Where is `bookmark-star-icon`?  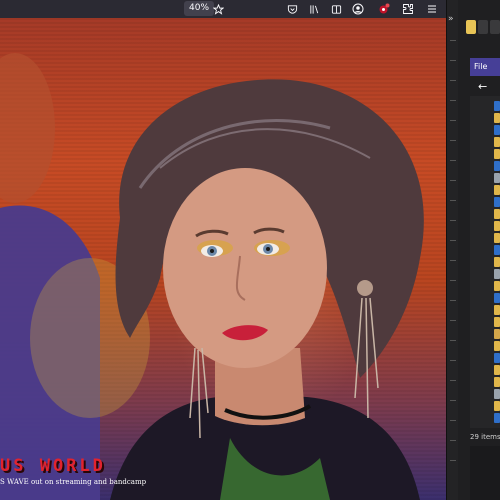 bookmark-star-icon is located at coordinates (218, 9).